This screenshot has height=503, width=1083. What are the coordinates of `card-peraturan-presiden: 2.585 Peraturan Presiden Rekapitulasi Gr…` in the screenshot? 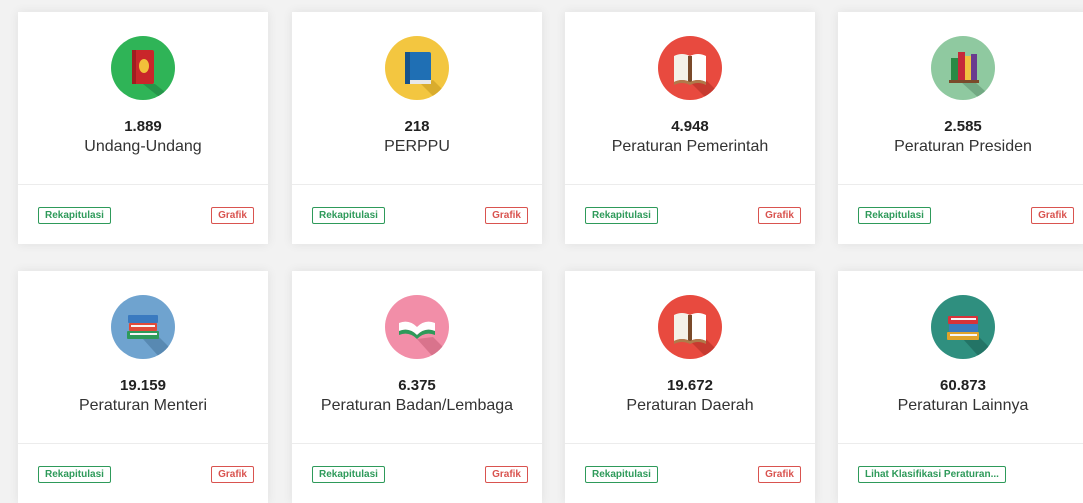 It's located at (960, 128).